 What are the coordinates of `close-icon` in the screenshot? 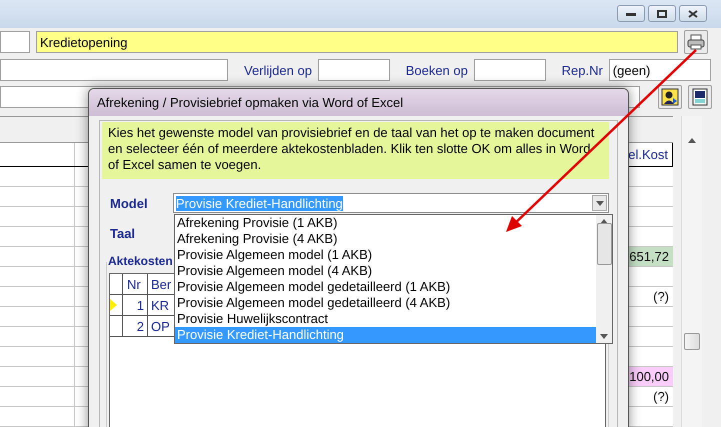 It's located at (693, 14).